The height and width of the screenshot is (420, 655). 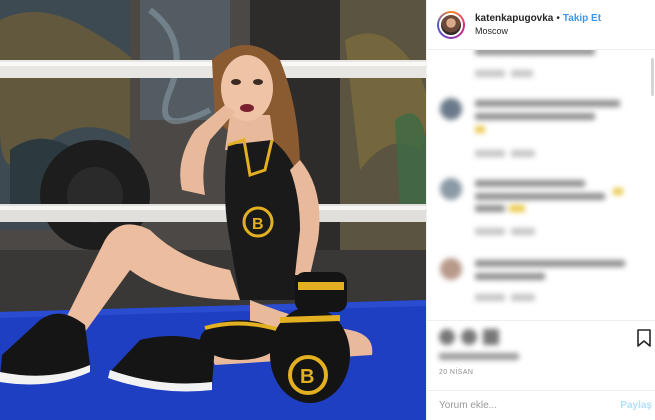 What do you see at coordinates (519, 405) in the screenshot?
I see `comment-input` at bounding box center [519, 405].